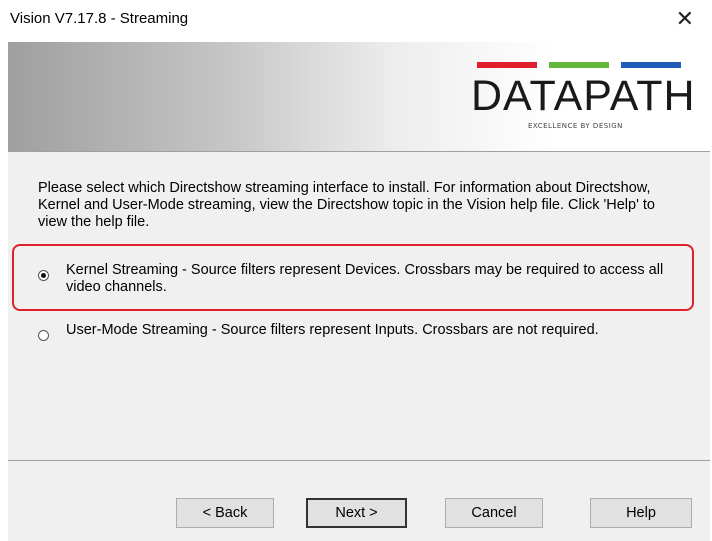  Describe the element at coordinates (579, 65) in the screenshot. I see `logo-stripe-green` at that location.